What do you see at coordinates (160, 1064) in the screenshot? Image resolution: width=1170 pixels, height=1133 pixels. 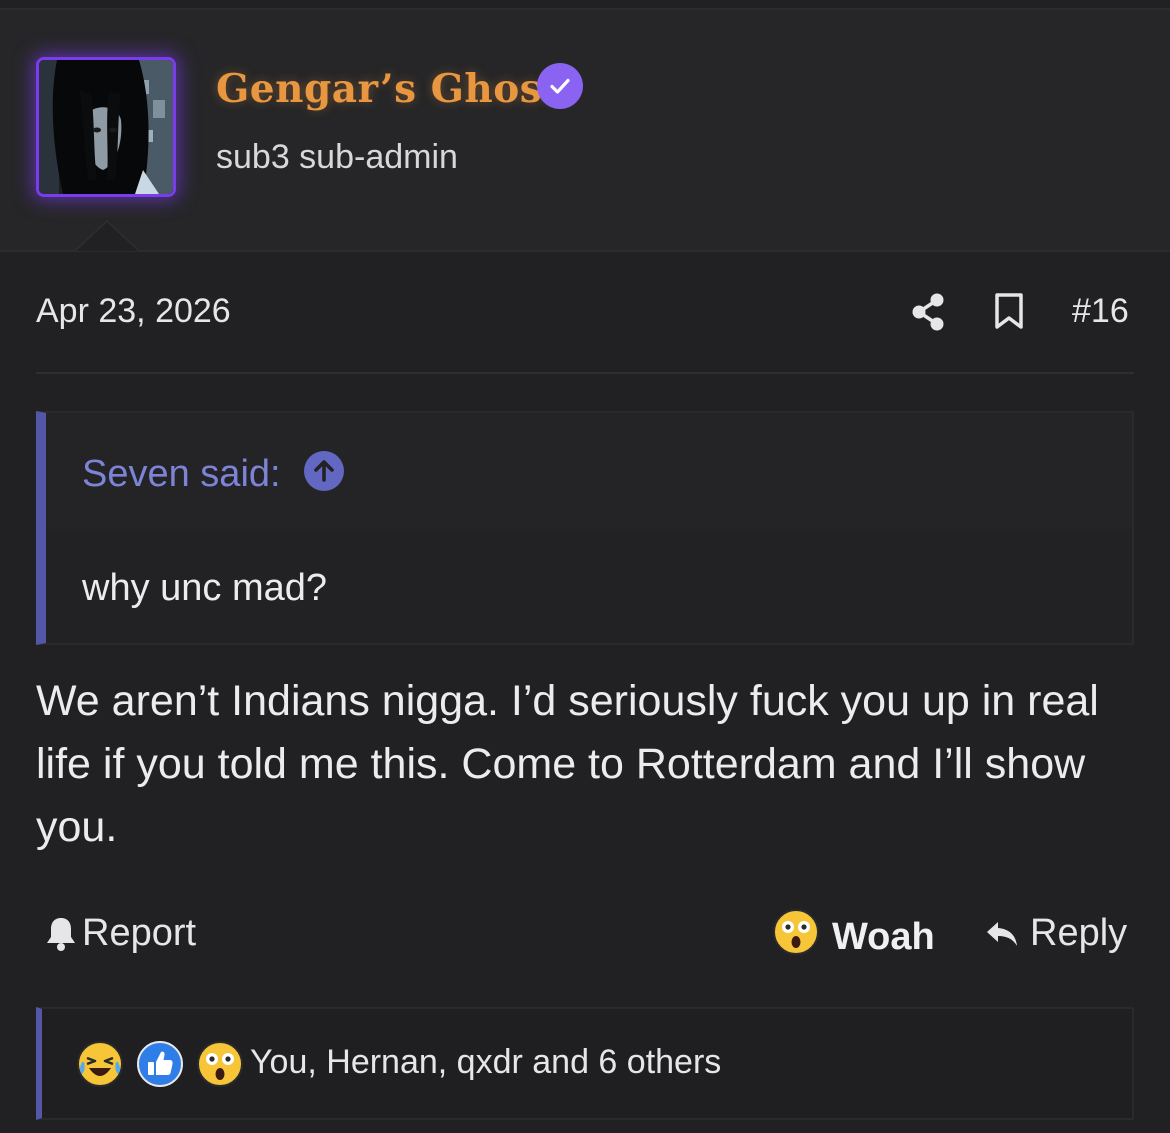 I see `thumbs-up-icon` at bounding box center [160, 1064].